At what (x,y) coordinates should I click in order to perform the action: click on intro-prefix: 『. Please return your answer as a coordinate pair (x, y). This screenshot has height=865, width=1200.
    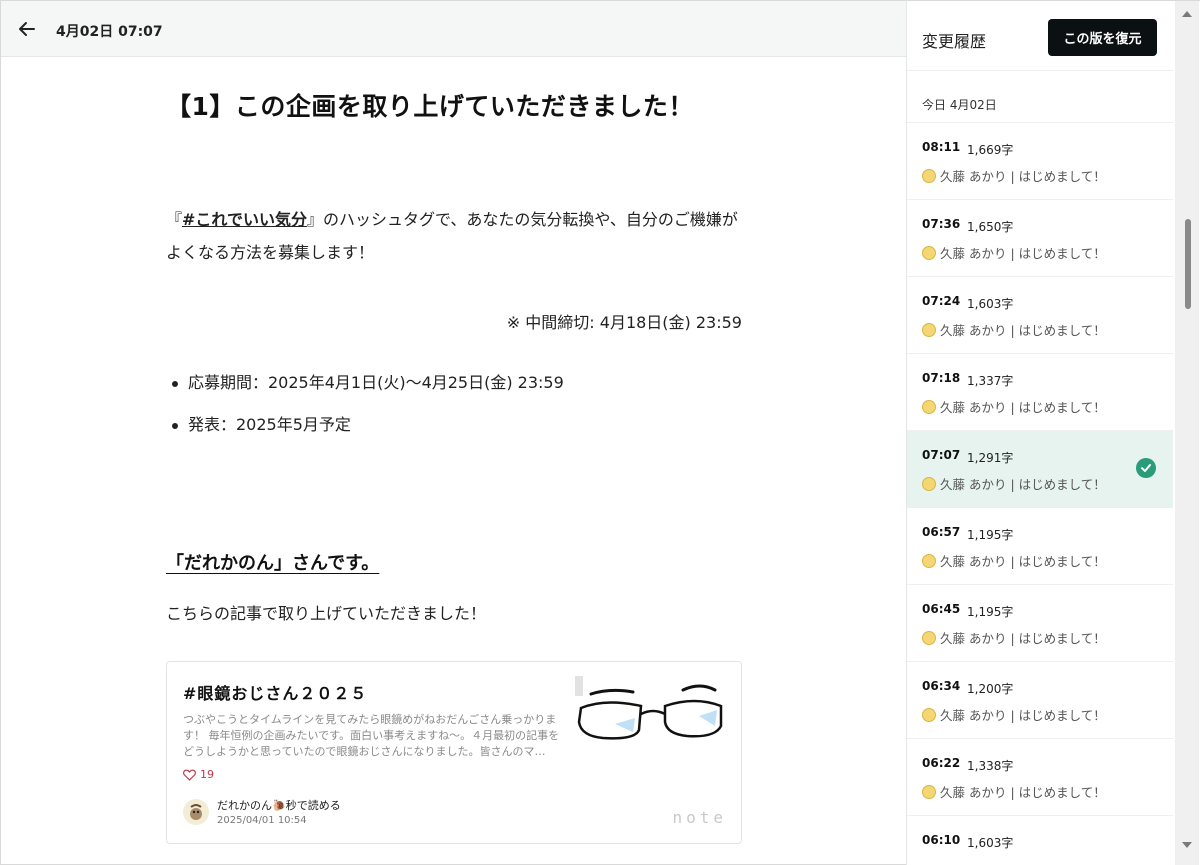
    Looking at the image, I should click on (174, 219).